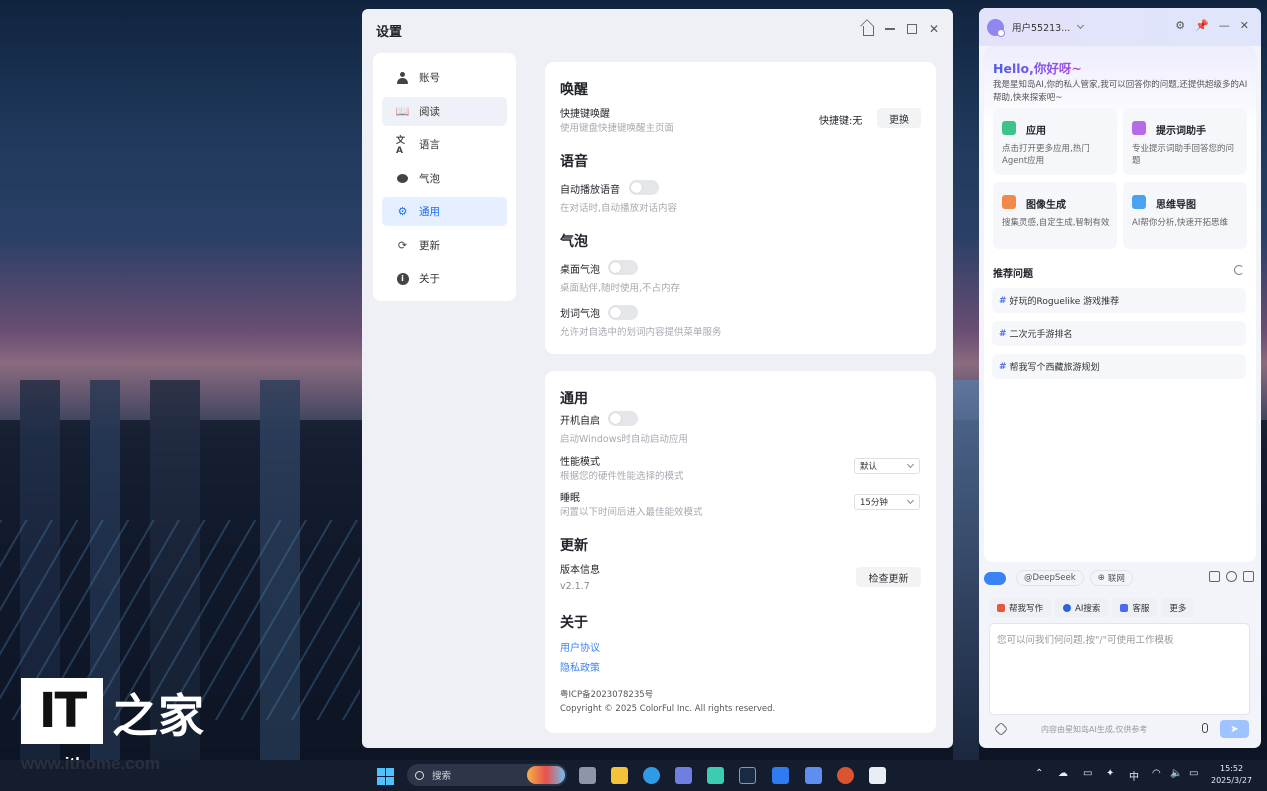  Describe the element at coordinates (429, 178) in the screenshot. I see `sidebar-item-label: 气泡` at that location.